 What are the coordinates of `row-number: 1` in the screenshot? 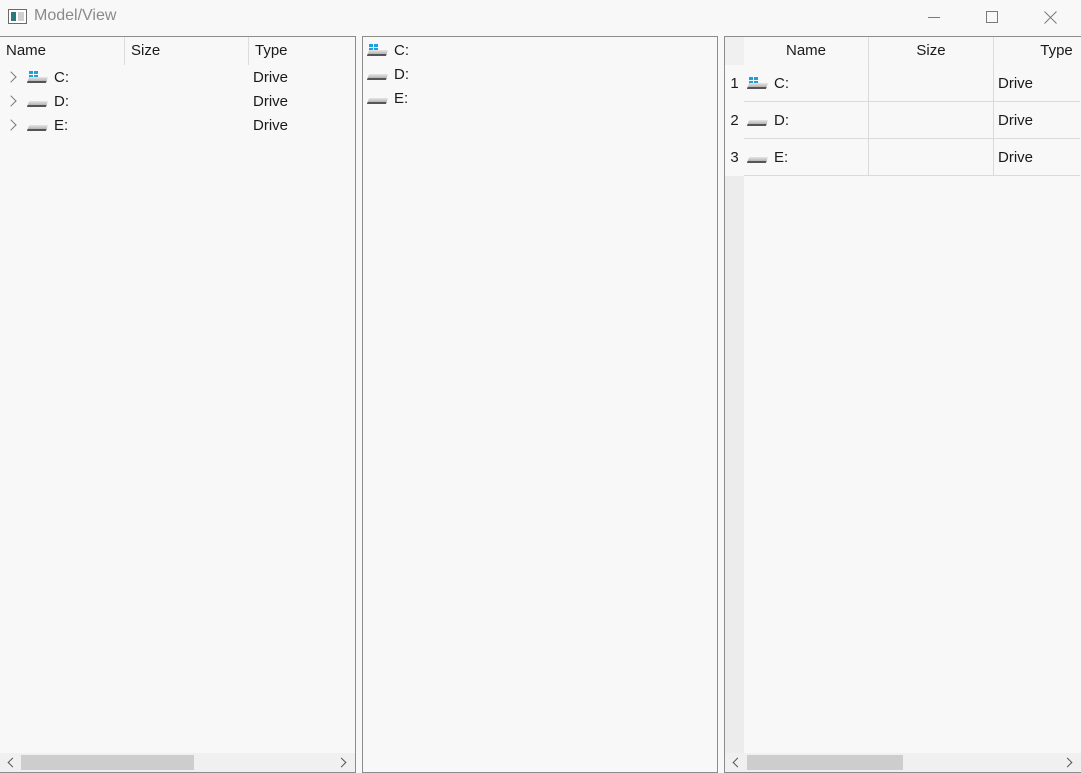 It's located at (734, 83).